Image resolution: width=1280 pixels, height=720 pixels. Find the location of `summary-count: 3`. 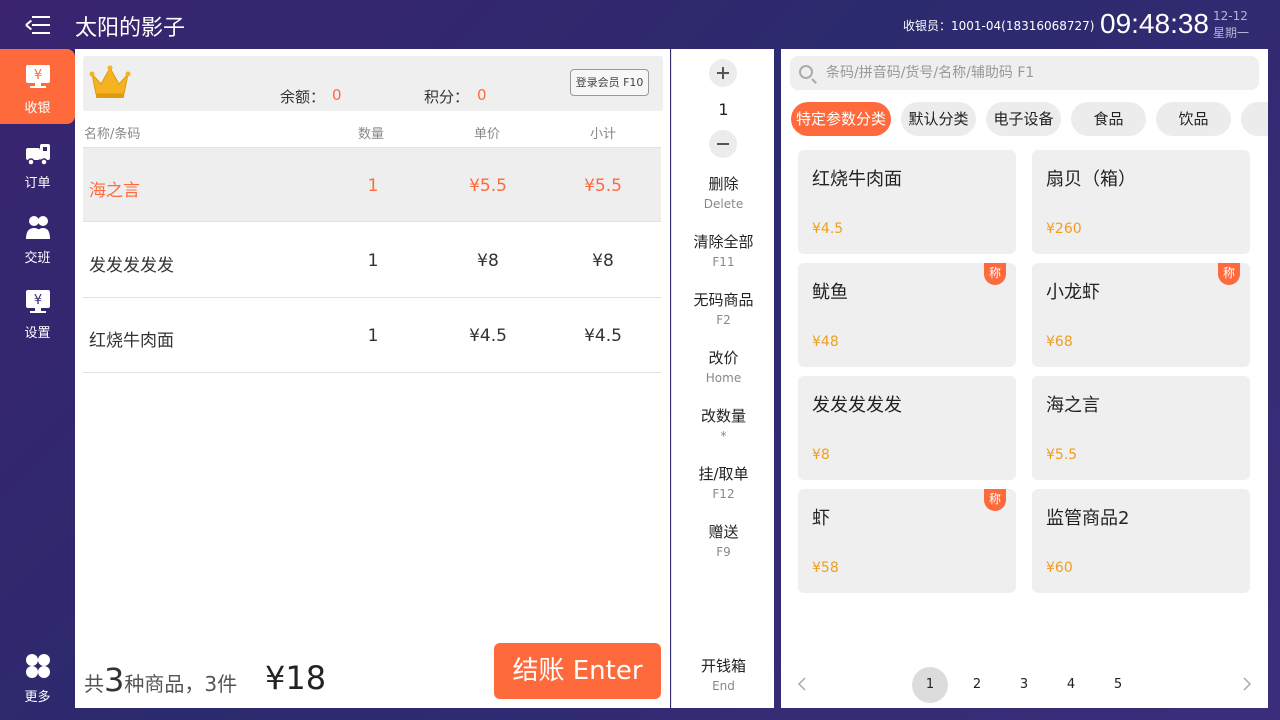

summary-count: 3 is located at coordinates (211, 684).